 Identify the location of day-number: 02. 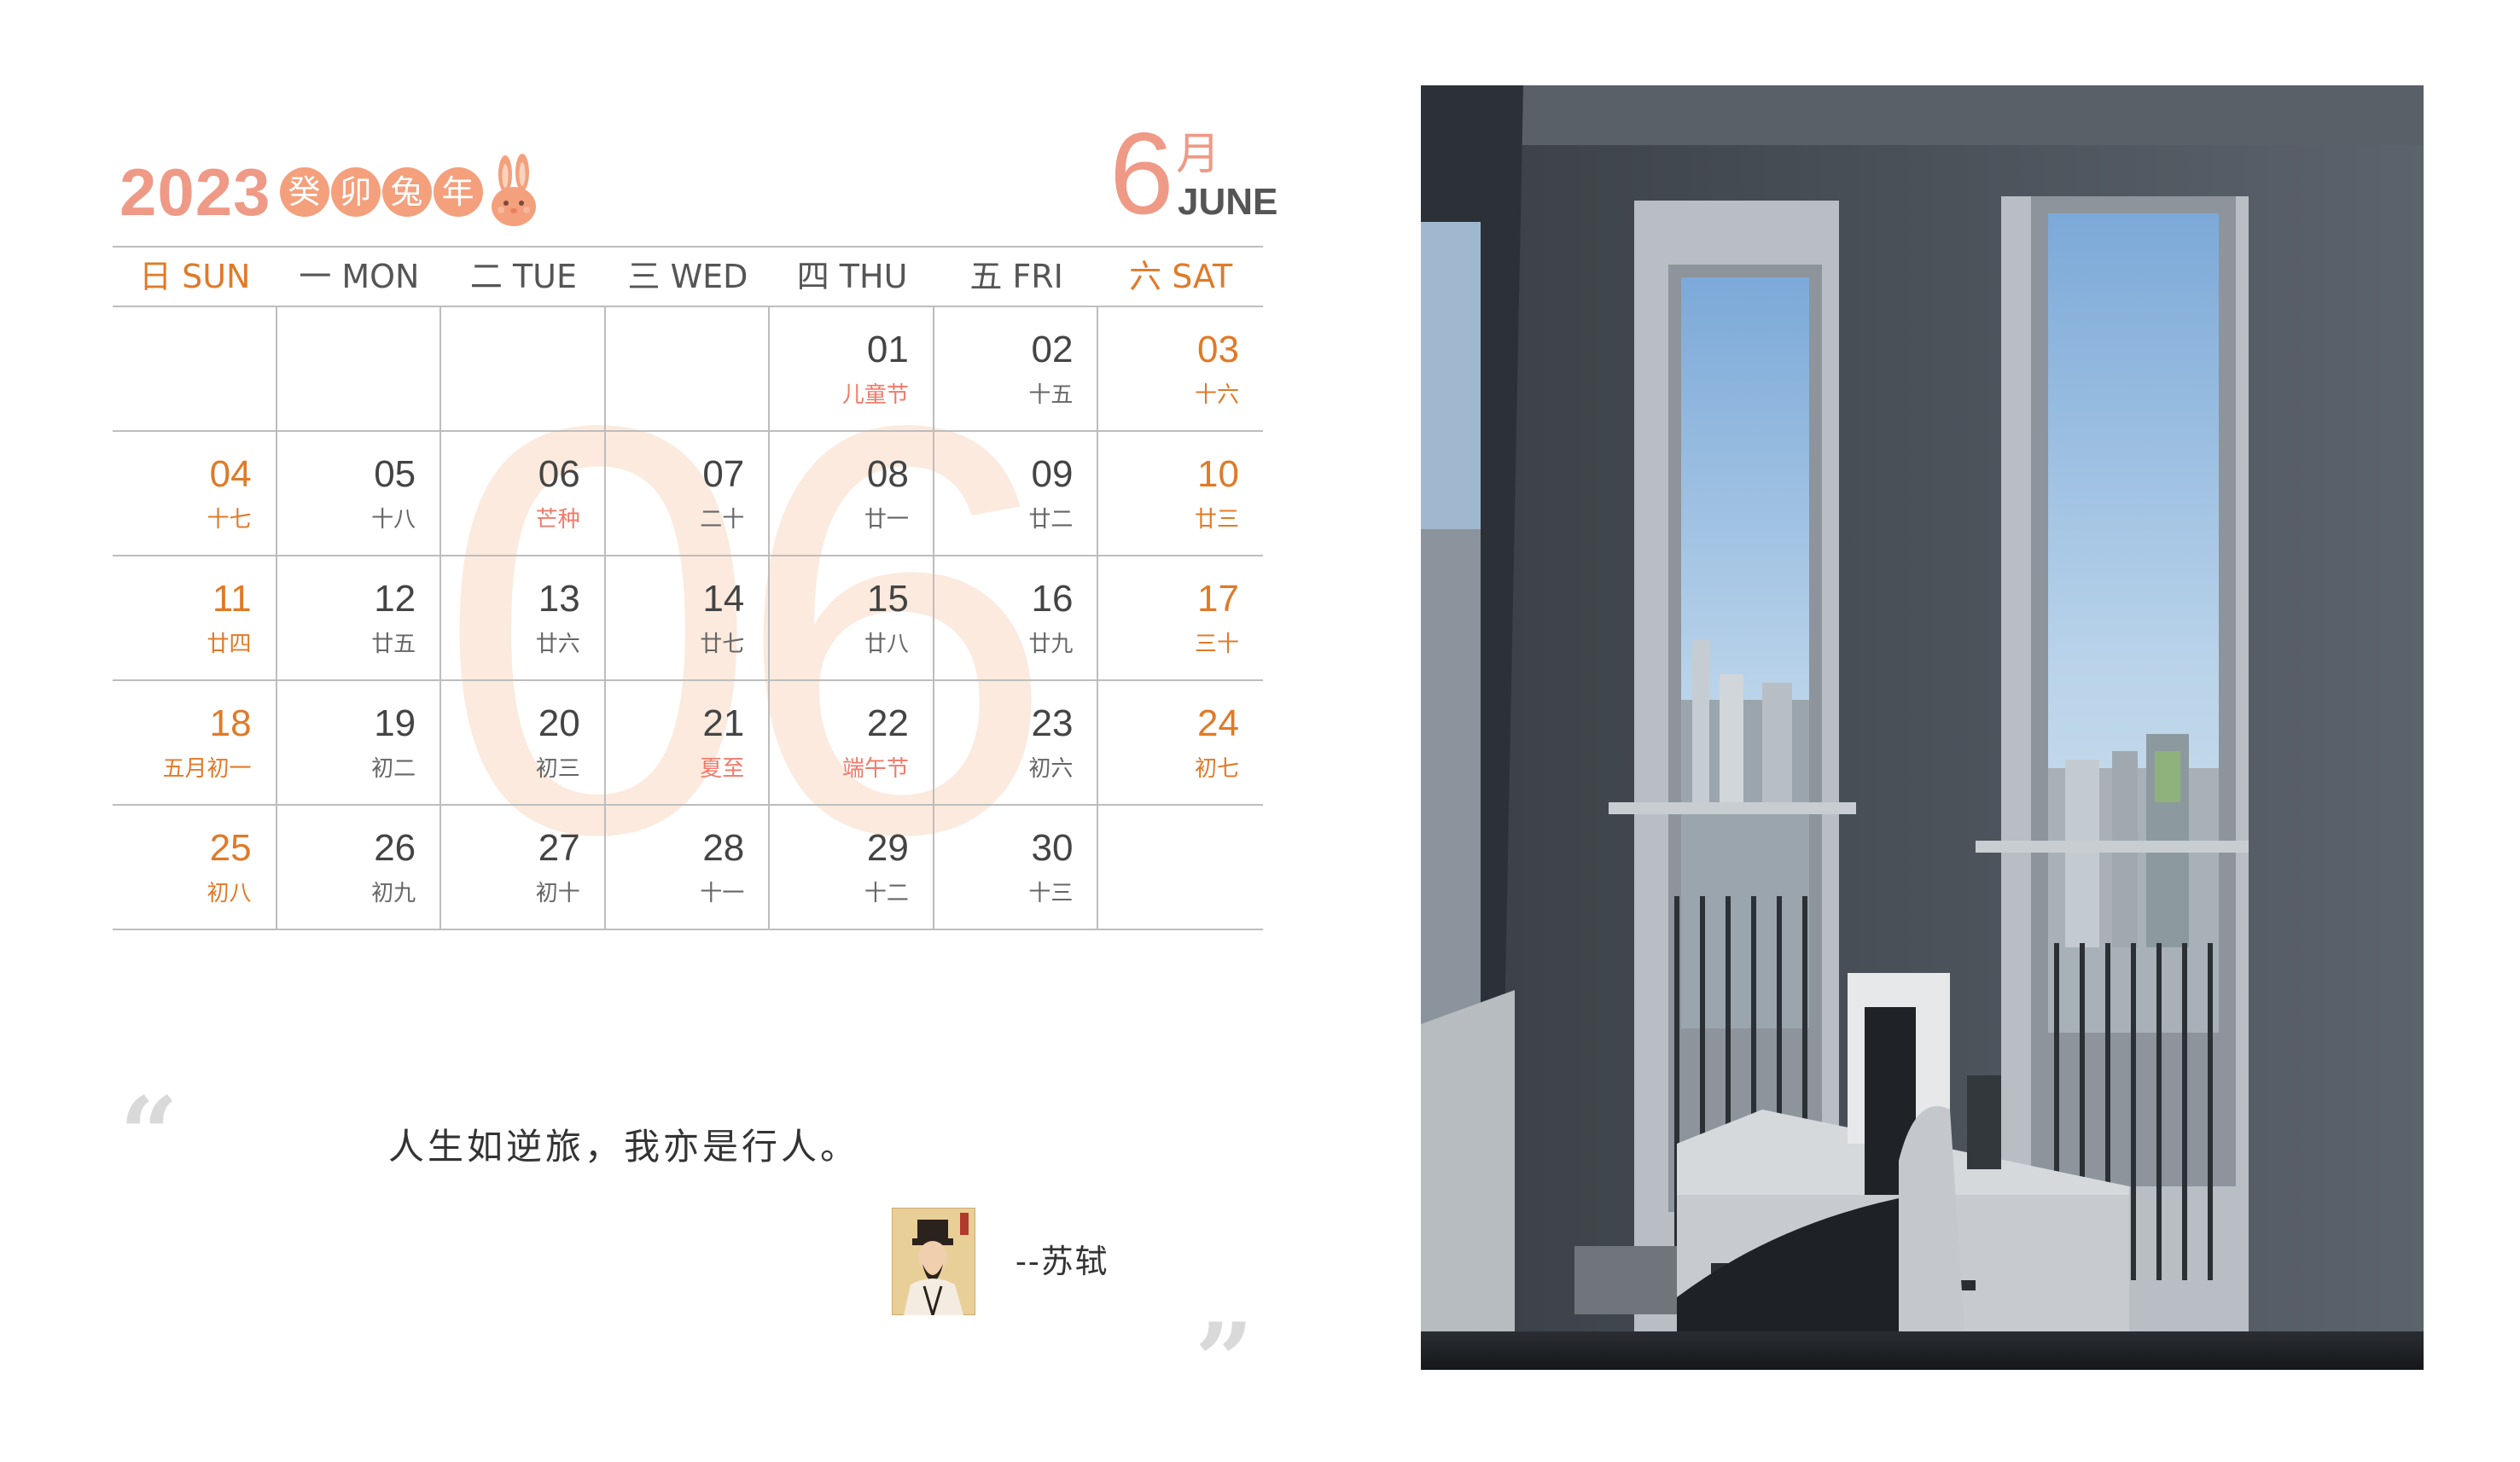
(1052, 349).